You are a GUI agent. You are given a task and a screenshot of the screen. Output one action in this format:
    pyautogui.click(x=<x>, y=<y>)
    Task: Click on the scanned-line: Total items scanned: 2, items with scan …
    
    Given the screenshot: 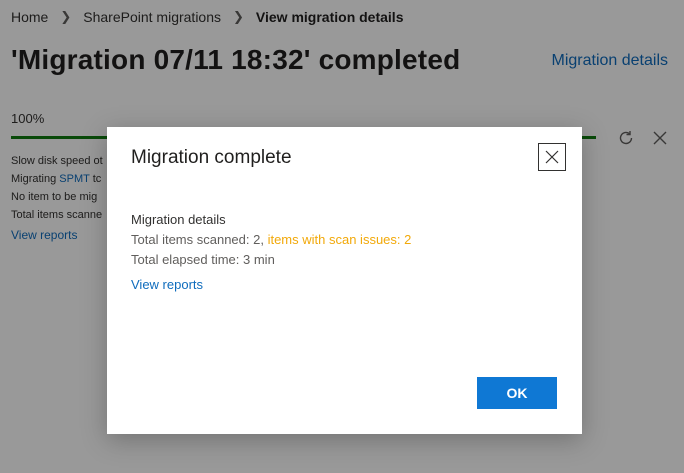 What is the action you would take?
    pyautogui.click(x=271, y=240)
    